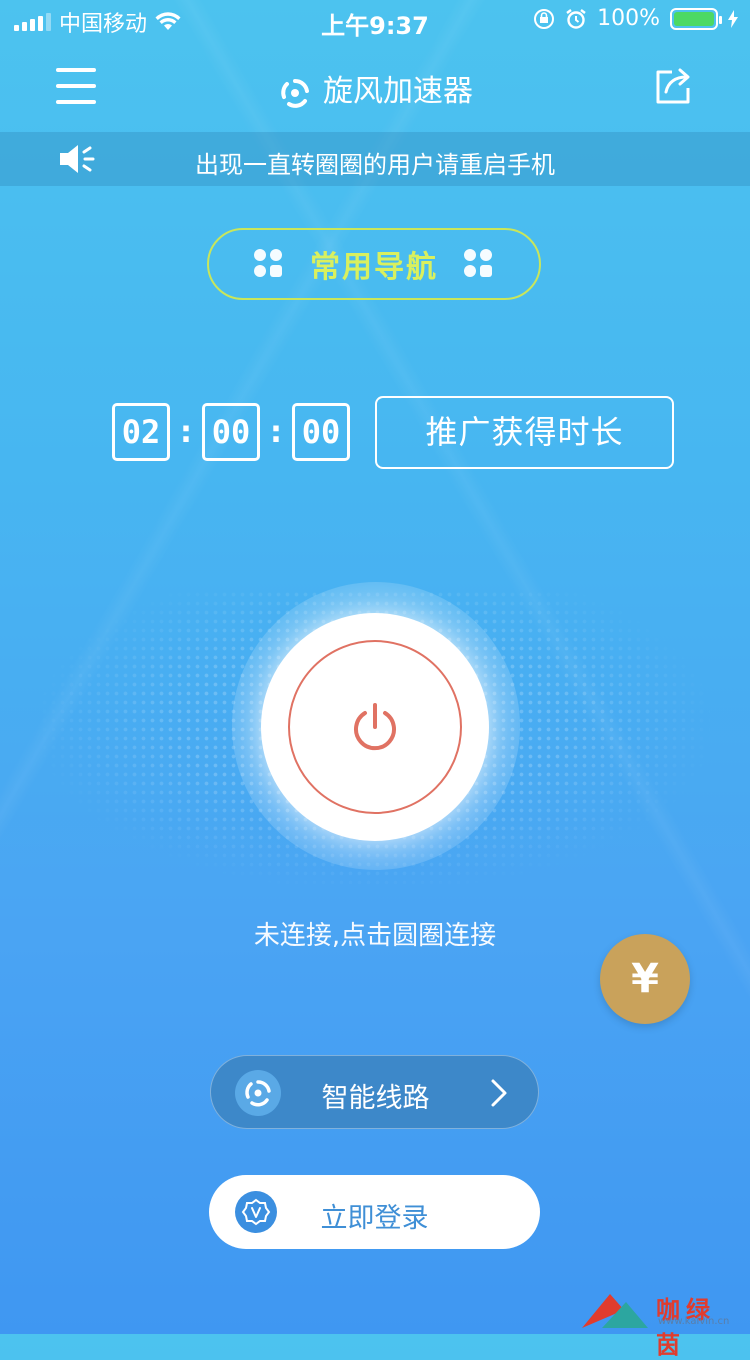 Image resolution: width=750 pixels, height=1360 pixels. I want to click on nav-bar: 旋风加速器, so click(375, 86).